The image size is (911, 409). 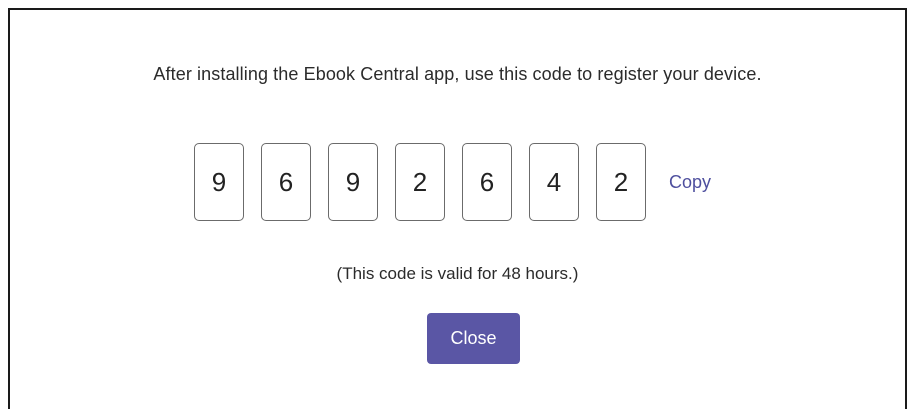 What do you see at coordinates (473, 338) in the screenshot?
I see `close-button: Close` at bounding box center [473, 338].